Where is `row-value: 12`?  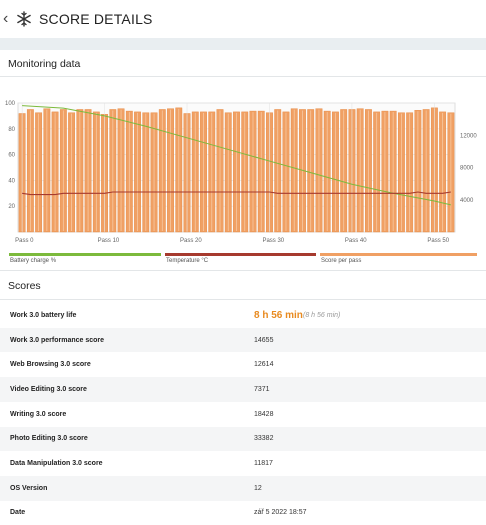
row-value: 12 is located at coordinates (258, 488).